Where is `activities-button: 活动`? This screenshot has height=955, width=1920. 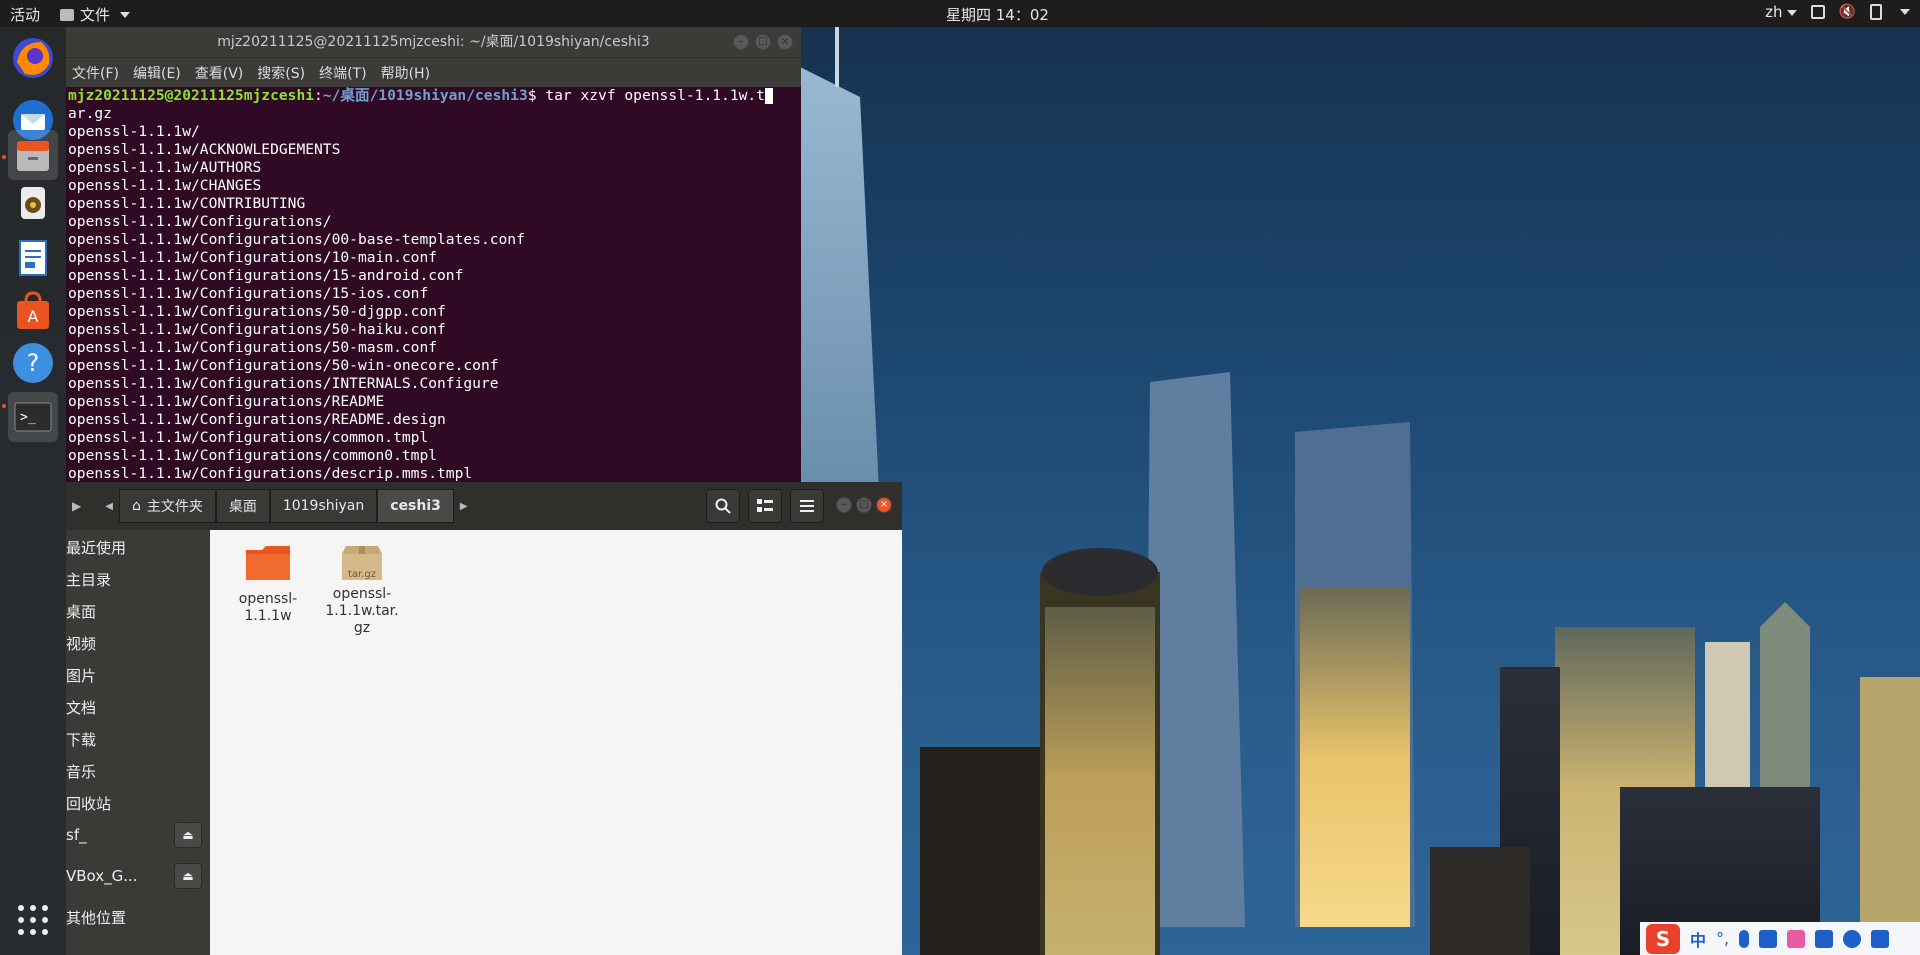
activities-button: 活动 is located at coordinates (25, 14).